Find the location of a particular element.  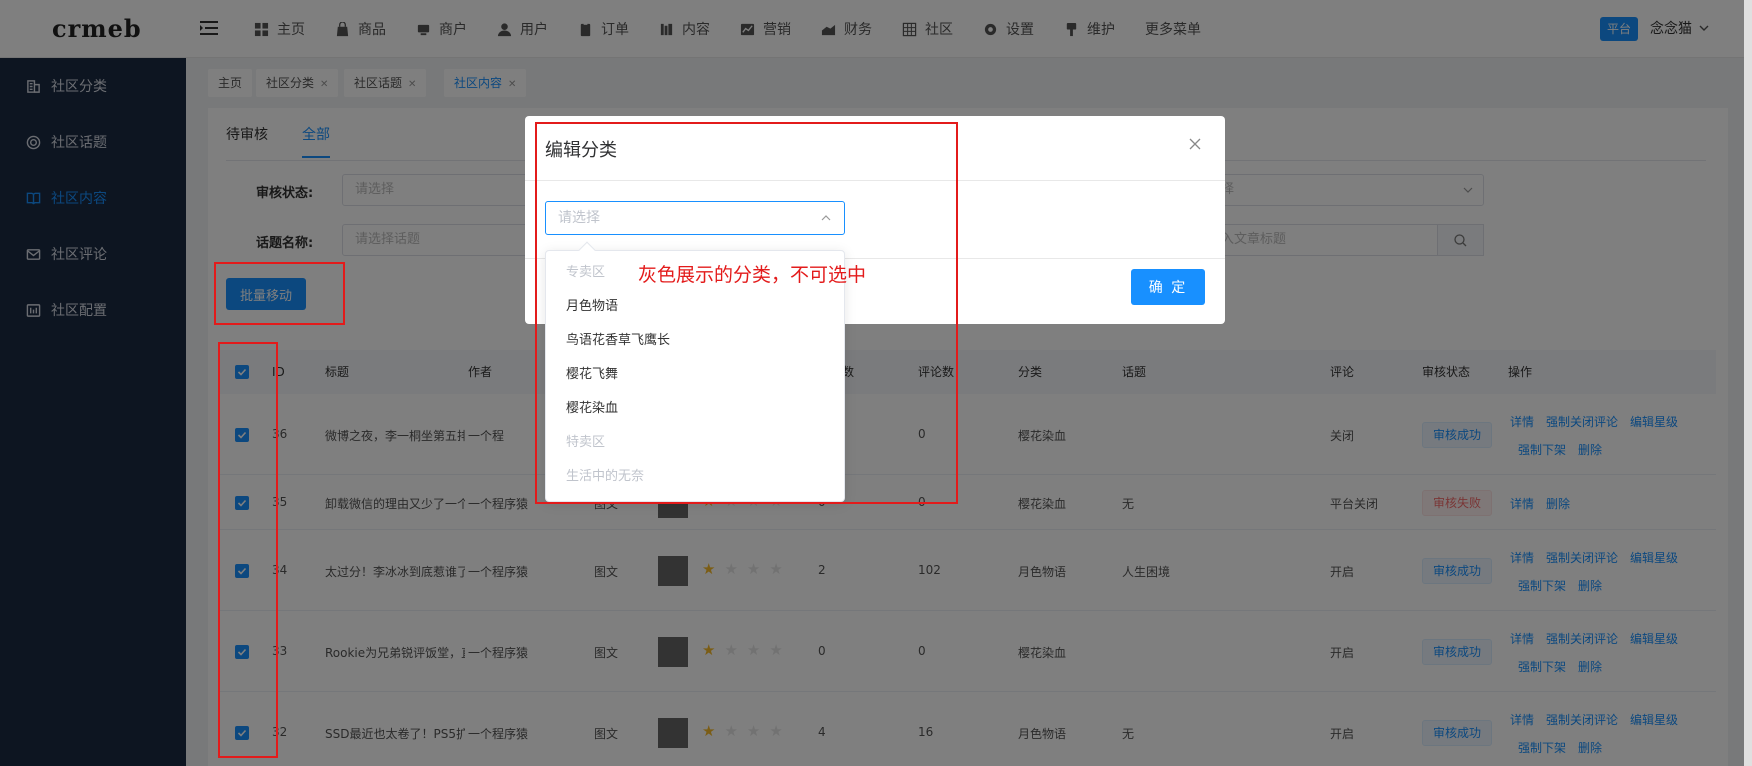

close-icon is located at coordinates (1195, 144).